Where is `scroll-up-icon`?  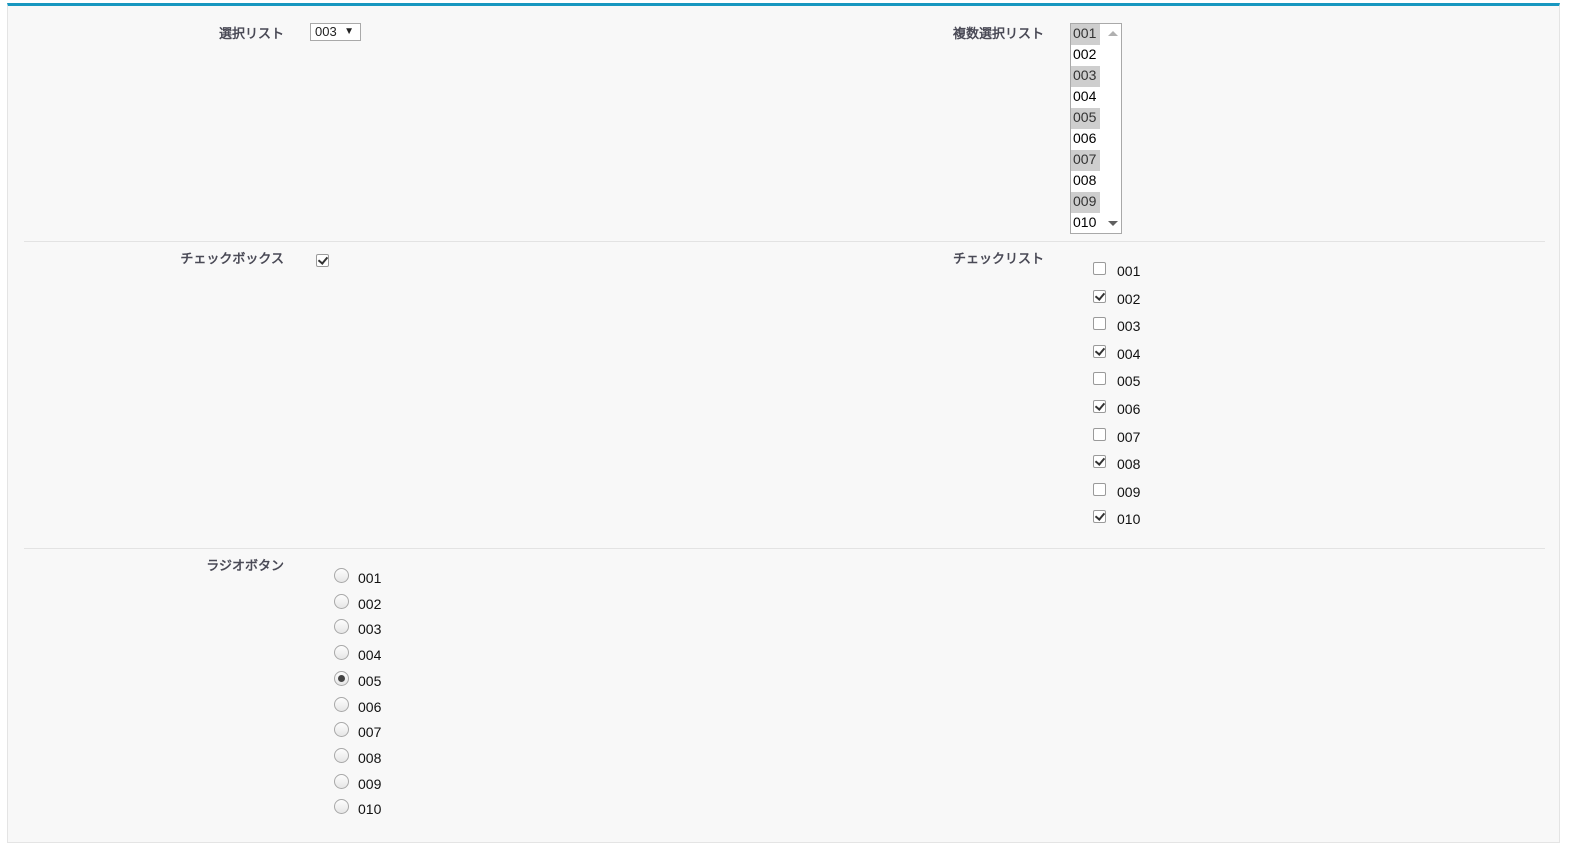
scroll-up-icon is located at coordinates (1113, 33).